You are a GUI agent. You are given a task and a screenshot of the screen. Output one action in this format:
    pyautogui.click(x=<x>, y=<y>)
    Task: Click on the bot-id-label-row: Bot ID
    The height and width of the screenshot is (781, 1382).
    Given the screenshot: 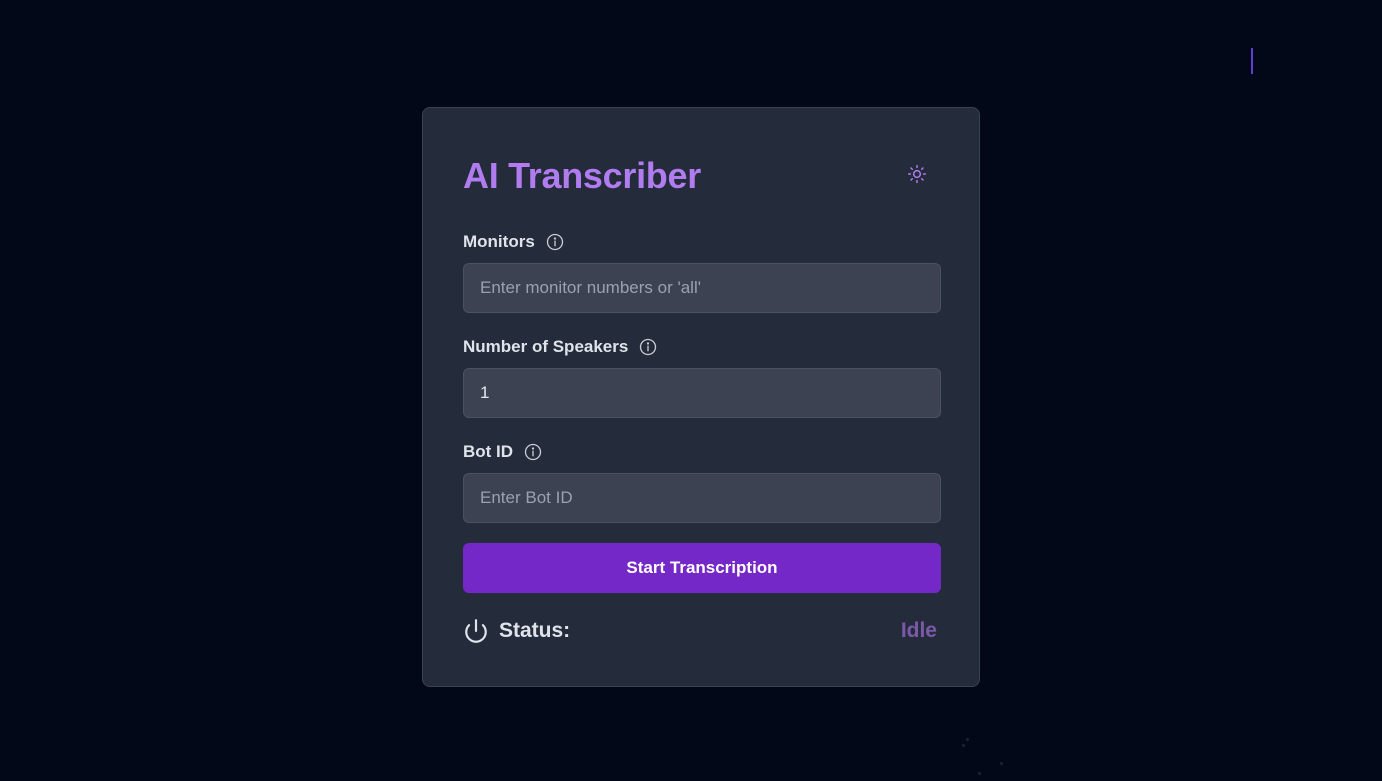 What is the action you would take?
    pyautogui.click(x=503, y=452)
    